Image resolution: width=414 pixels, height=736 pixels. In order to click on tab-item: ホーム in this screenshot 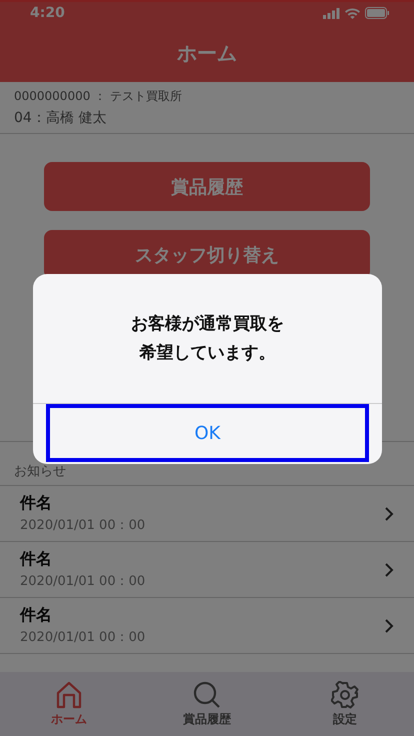, I will do `click(69, 704)`.